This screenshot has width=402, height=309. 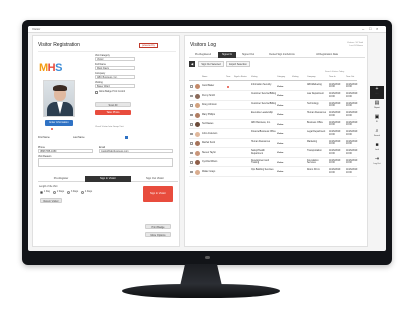 I want to click on col-time-out: Time Out, so click(x=350, y=77).